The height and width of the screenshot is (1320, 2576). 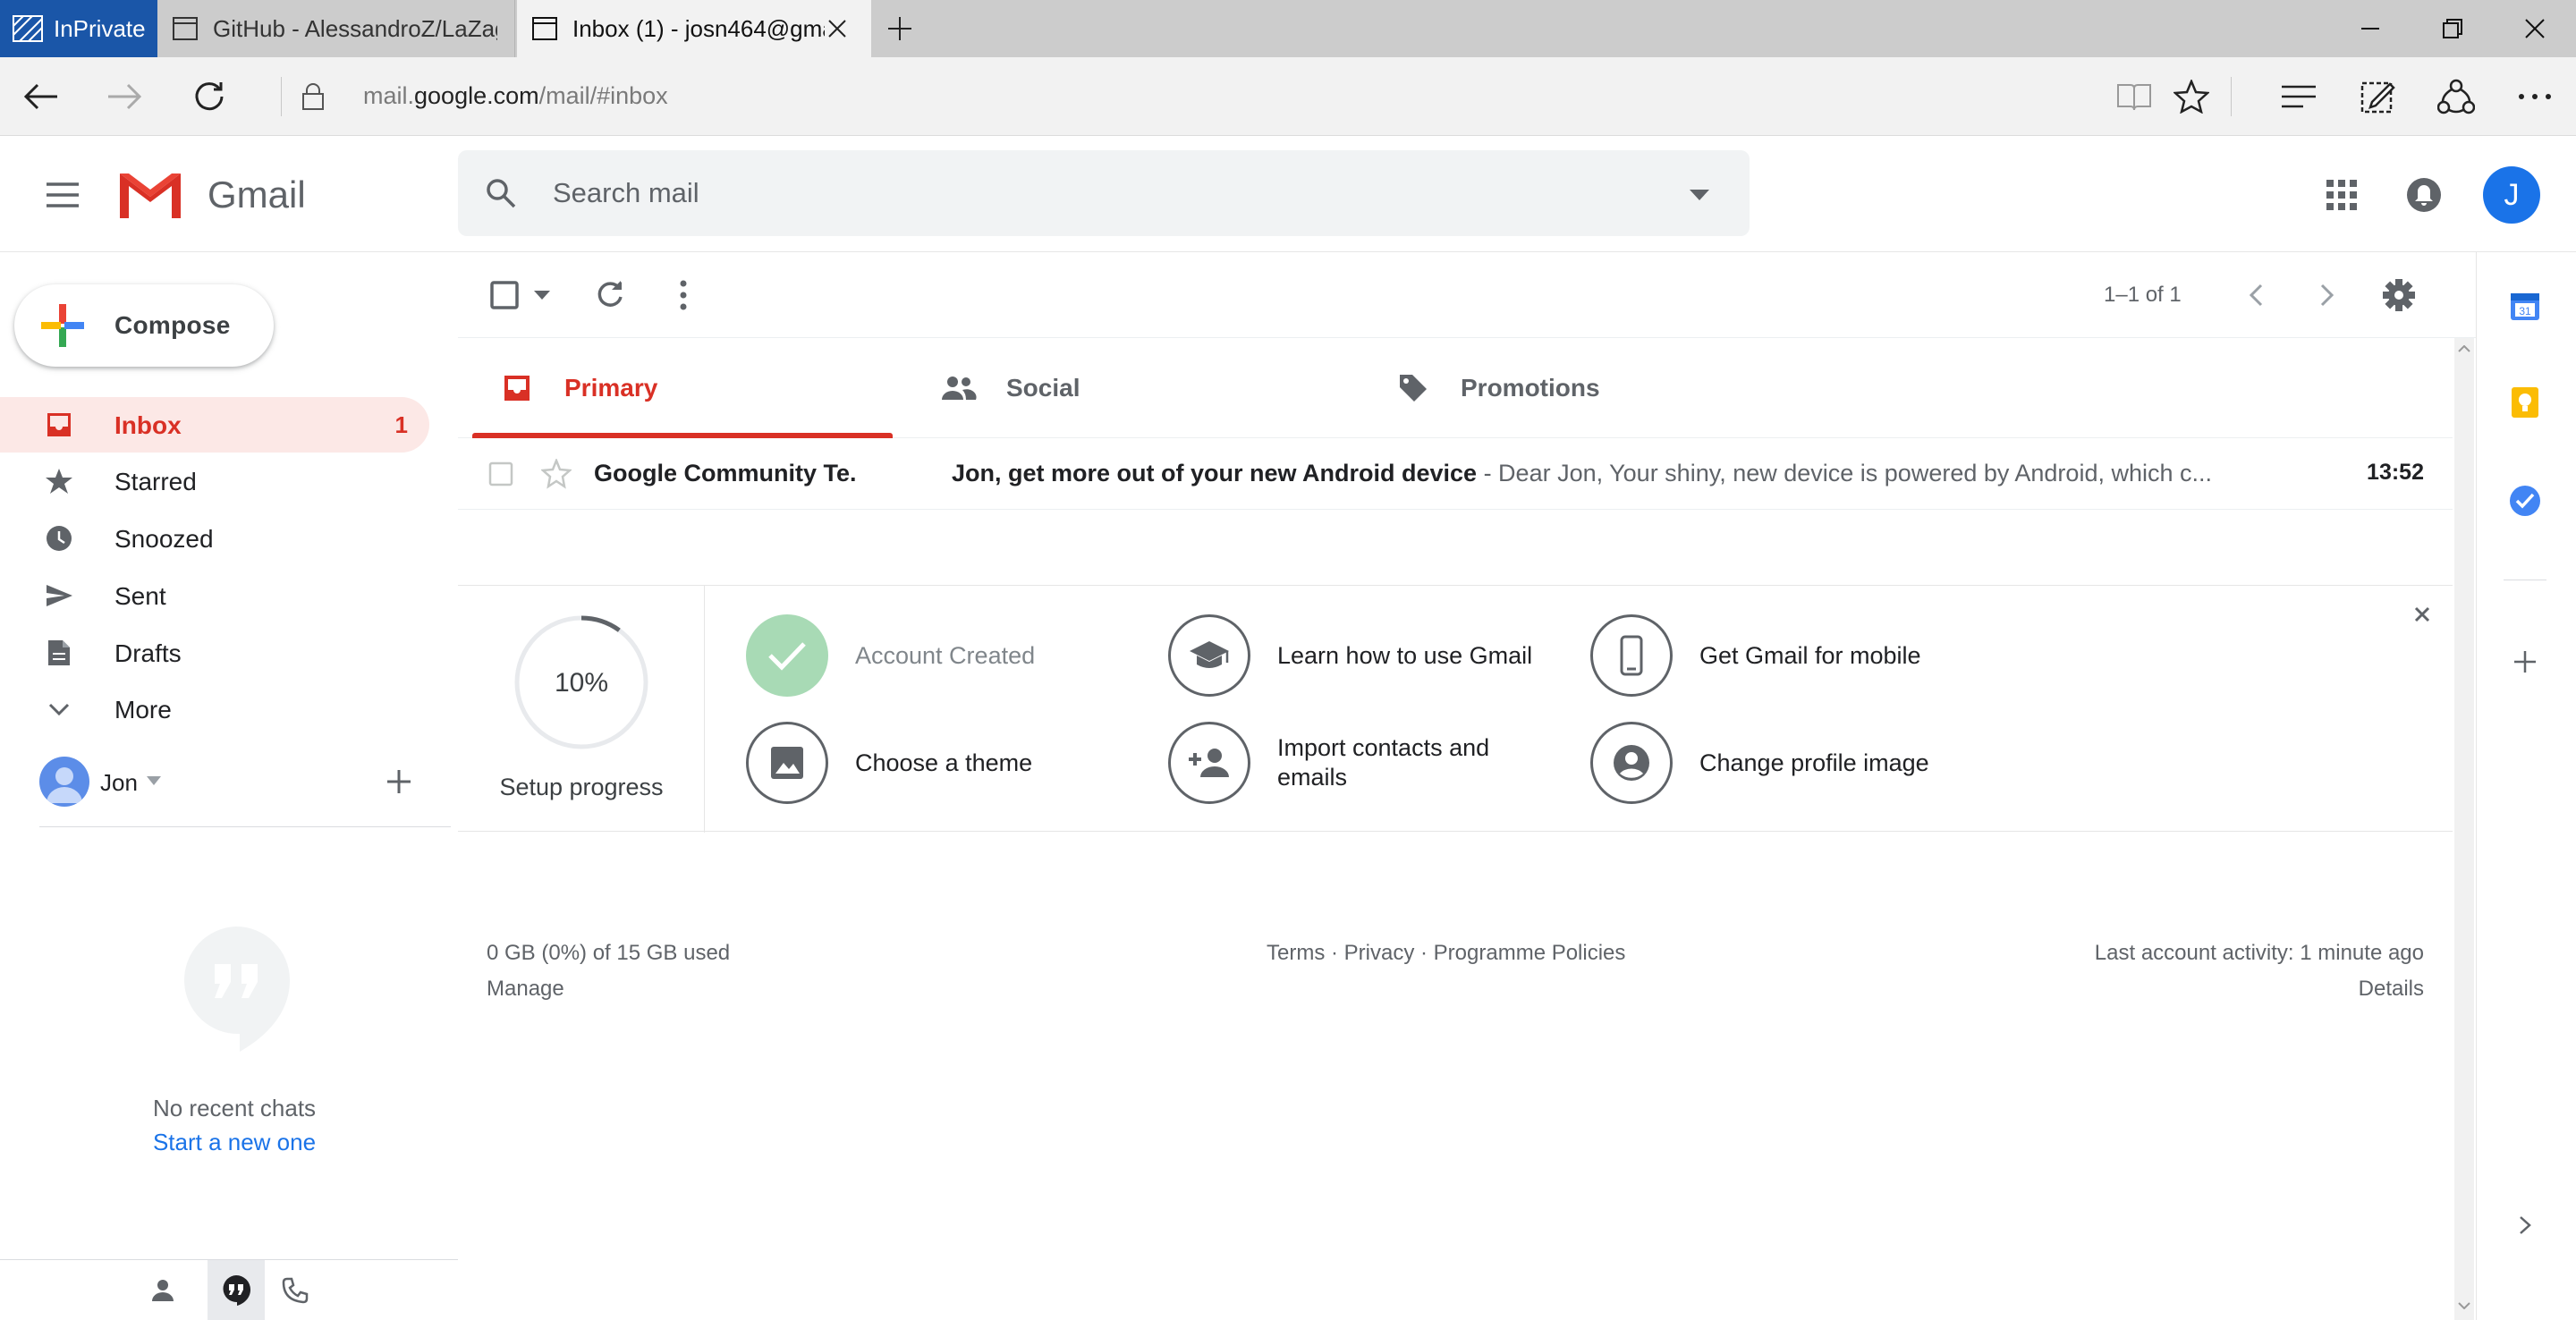 I want to click on more-dots-icon, so click(x=2535, y=96).